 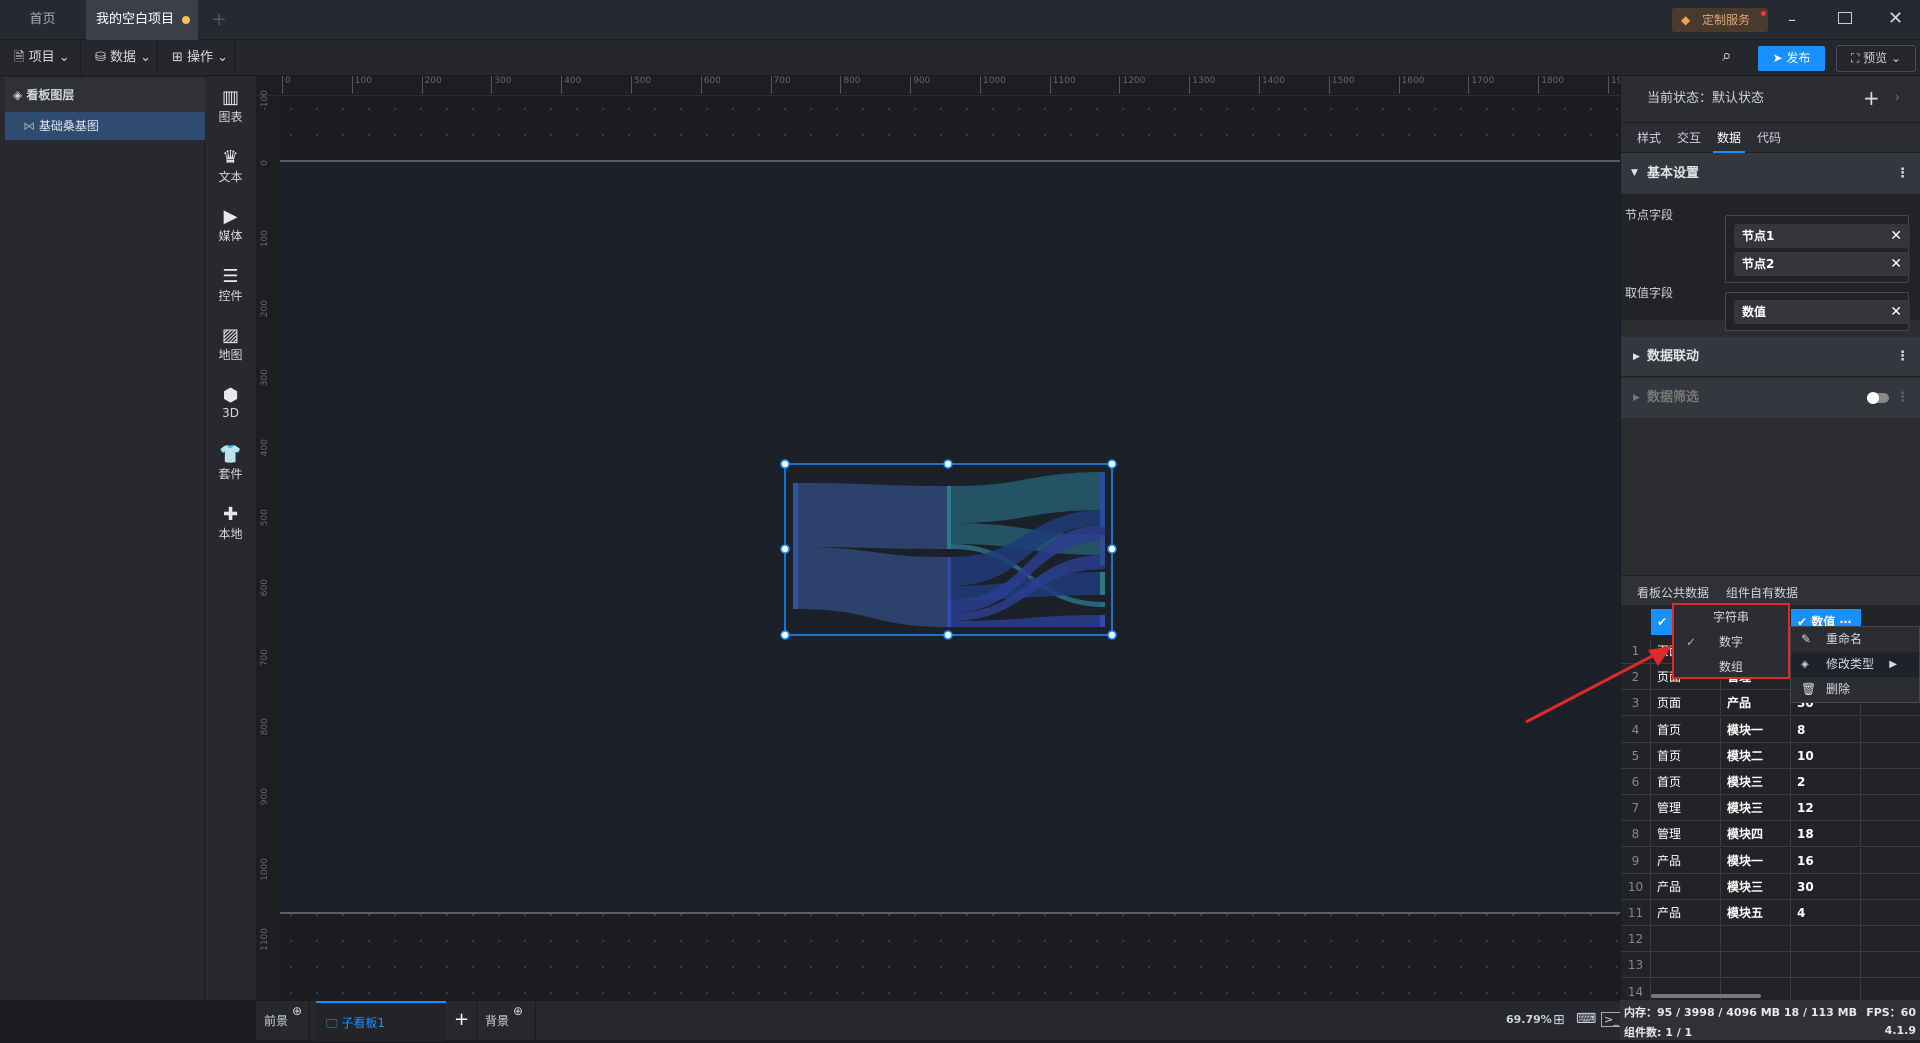 What do you see at coordinates (1897, 97) in the screenshot?
I see `chevron-right-icon: ›` at bounding box center [1897, 97].